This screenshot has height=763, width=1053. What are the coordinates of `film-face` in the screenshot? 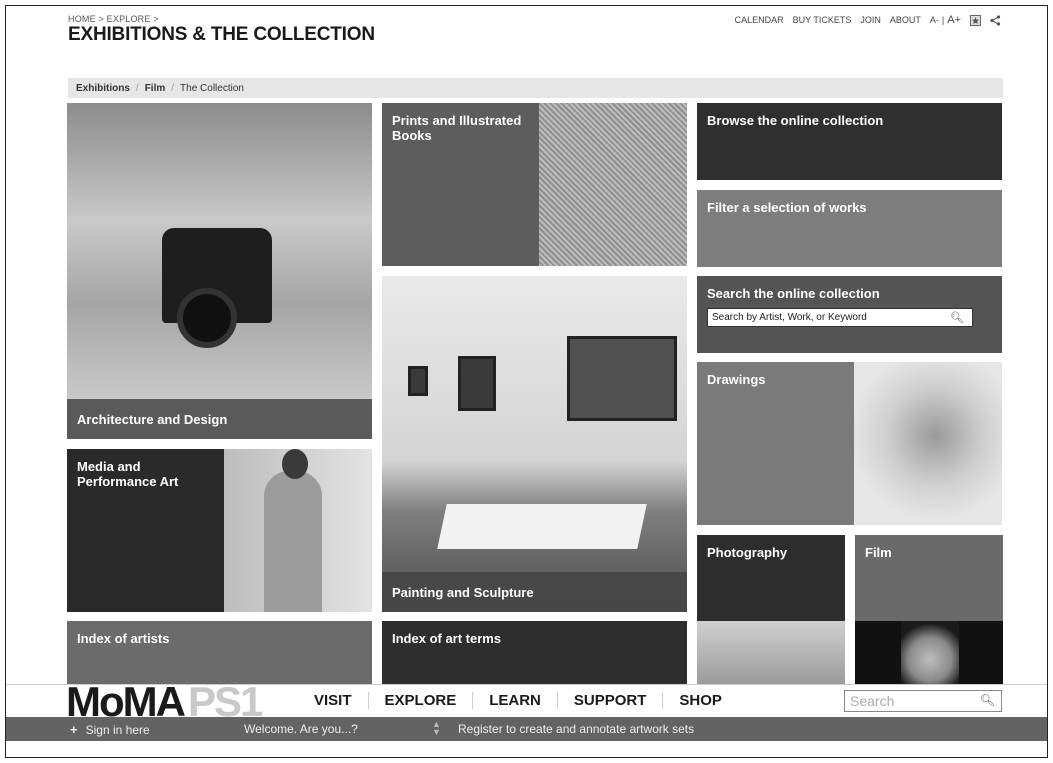 It's located at (930, 653).